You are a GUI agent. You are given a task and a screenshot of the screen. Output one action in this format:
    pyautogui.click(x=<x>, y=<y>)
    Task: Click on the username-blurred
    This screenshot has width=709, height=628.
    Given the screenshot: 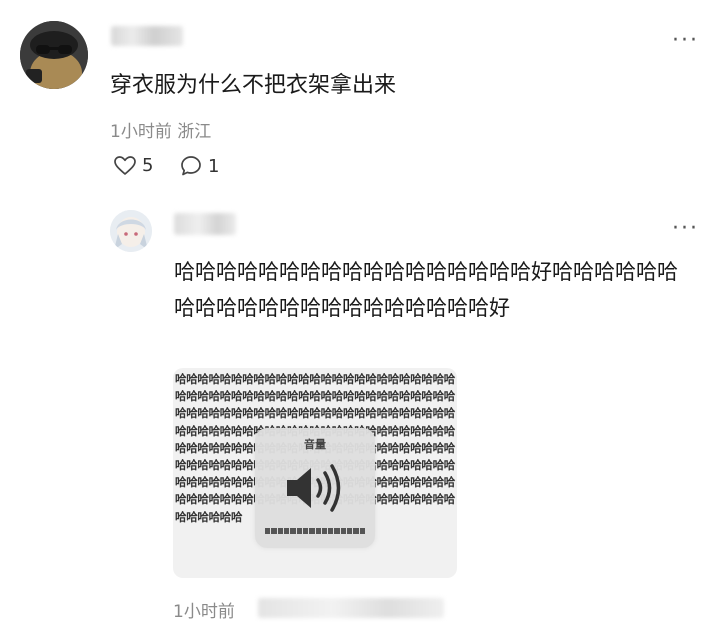 What is the action you would take?
    pyautogui.click(x=147, y=36)
    